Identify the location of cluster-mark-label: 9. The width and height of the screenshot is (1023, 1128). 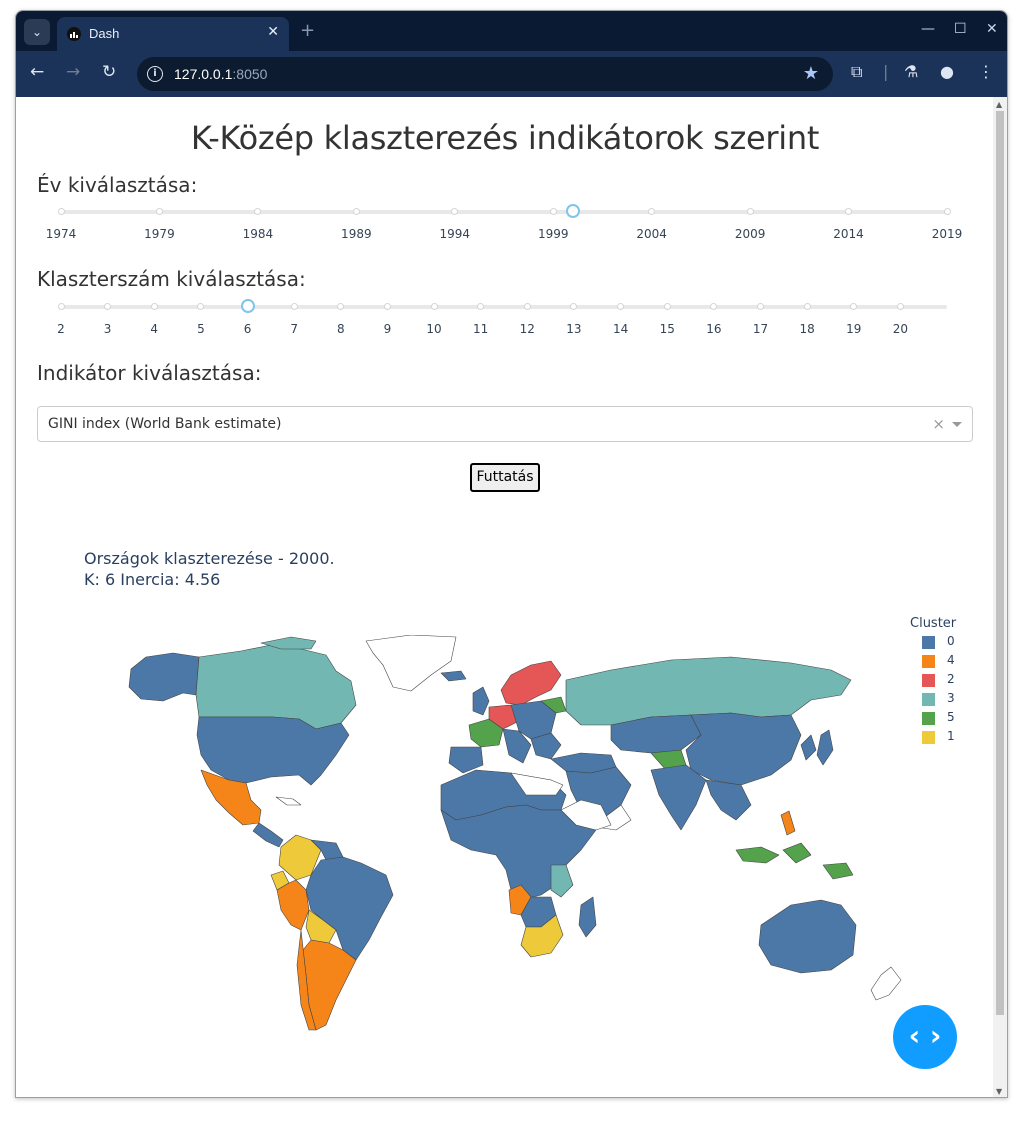
(388, 329).